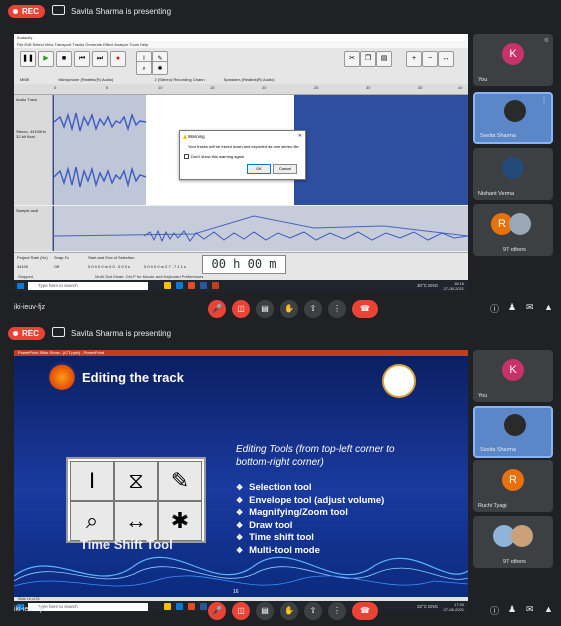 This screenshot has width=561, height=626. I want to click on system-tray: 30°C ENG, so click(427, 285).